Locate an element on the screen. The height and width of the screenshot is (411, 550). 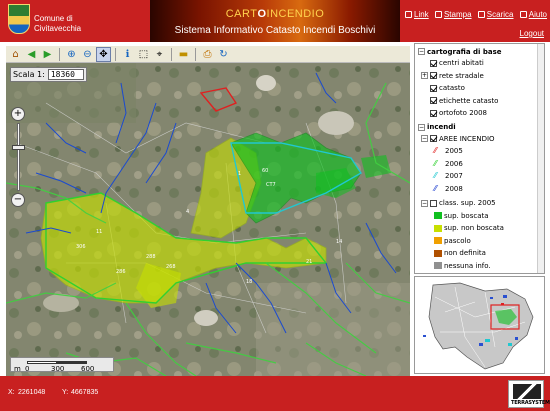
svg-text: 288 is located at coordinates (151, 257).